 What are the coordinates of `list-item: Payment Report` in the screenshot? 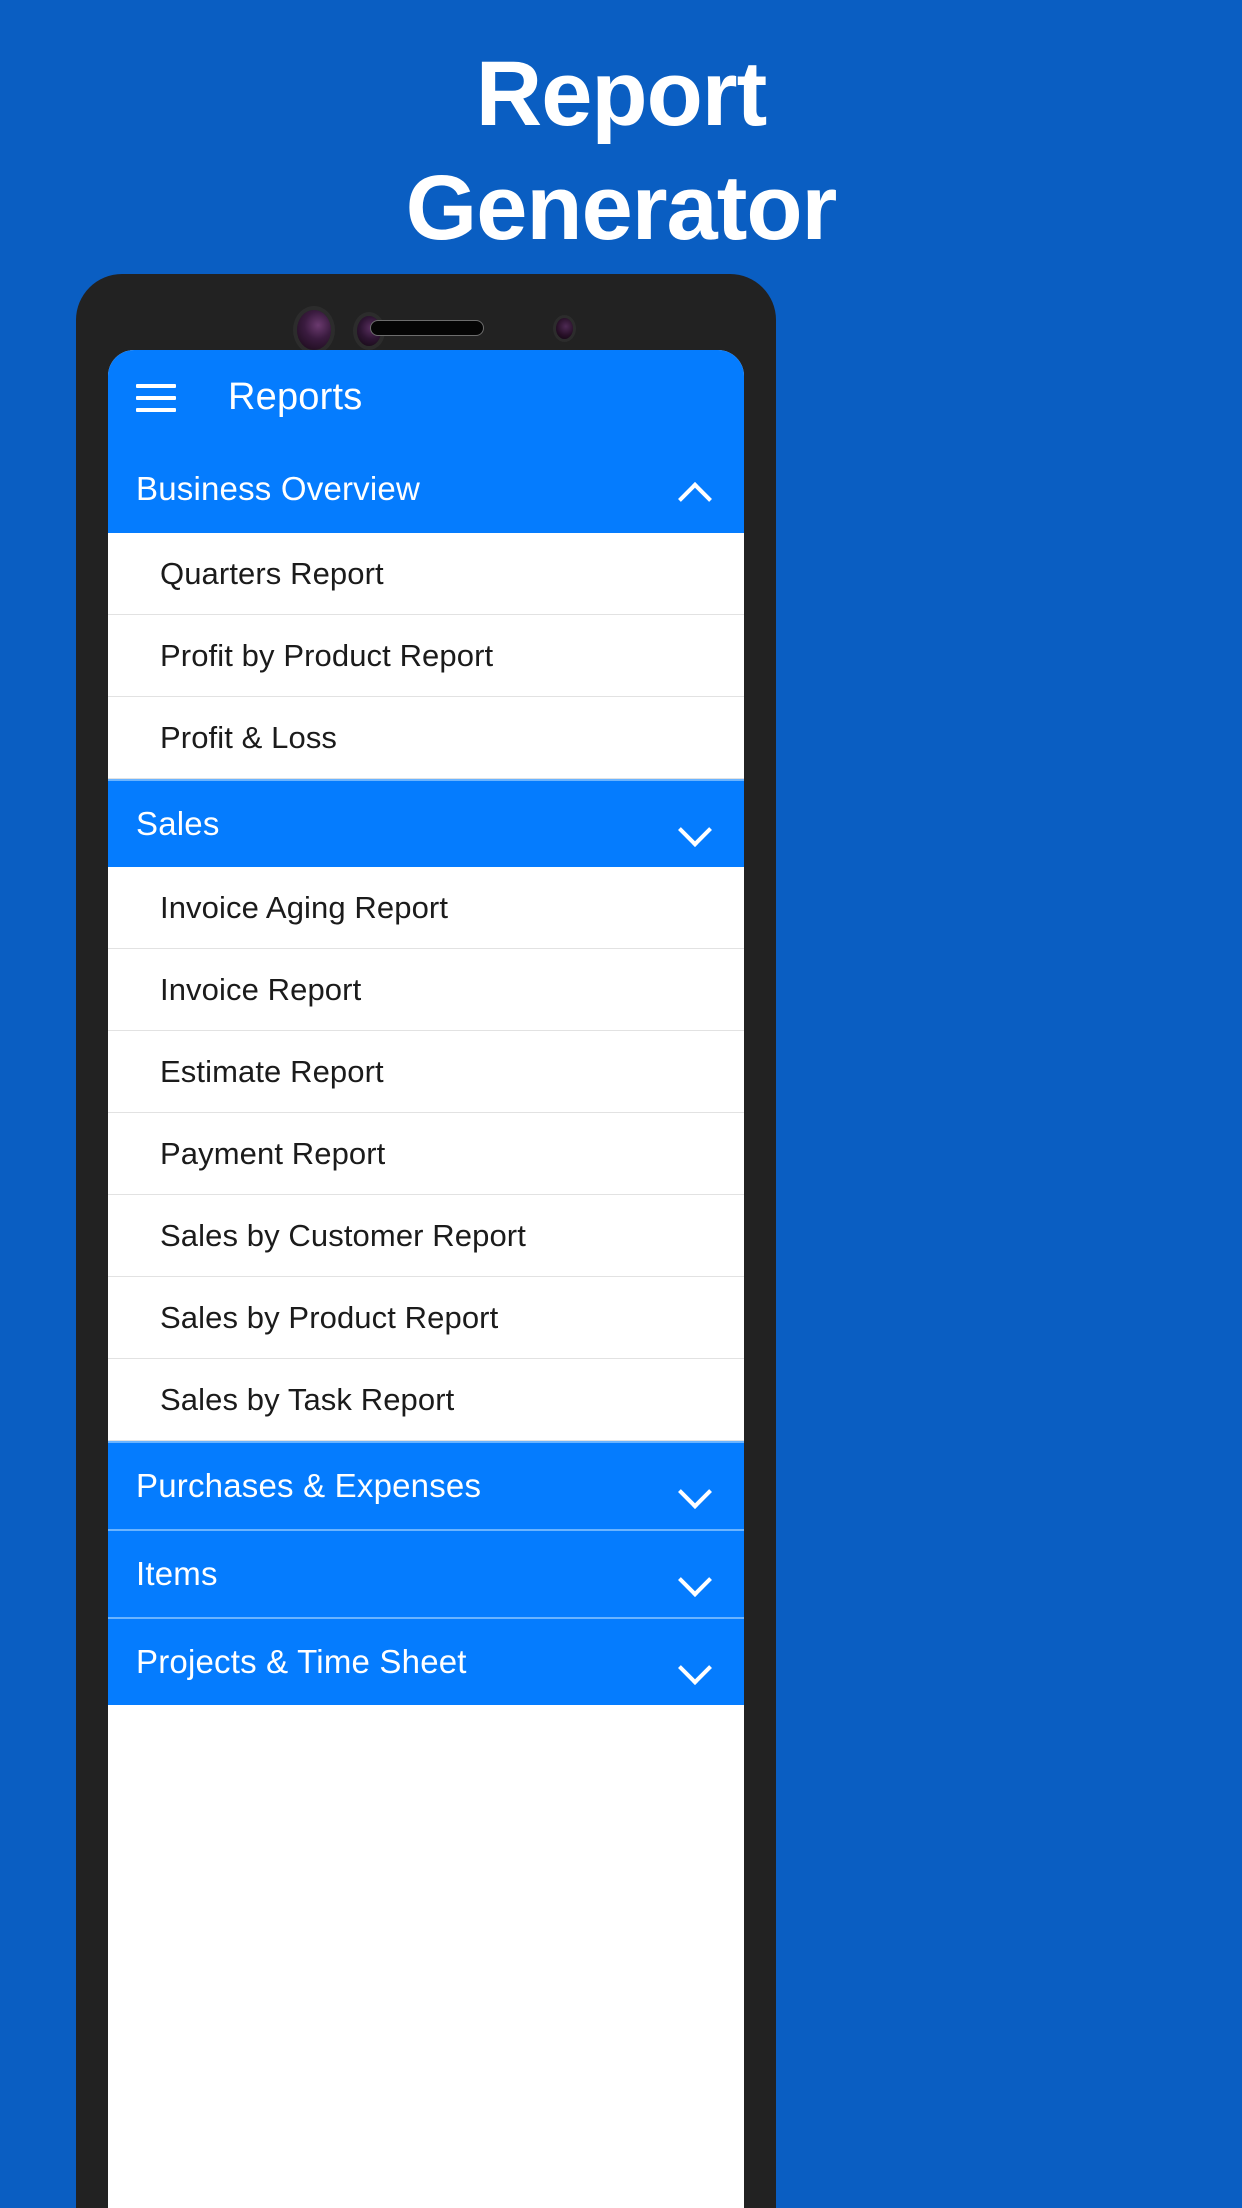 It's located at (426, 1154).